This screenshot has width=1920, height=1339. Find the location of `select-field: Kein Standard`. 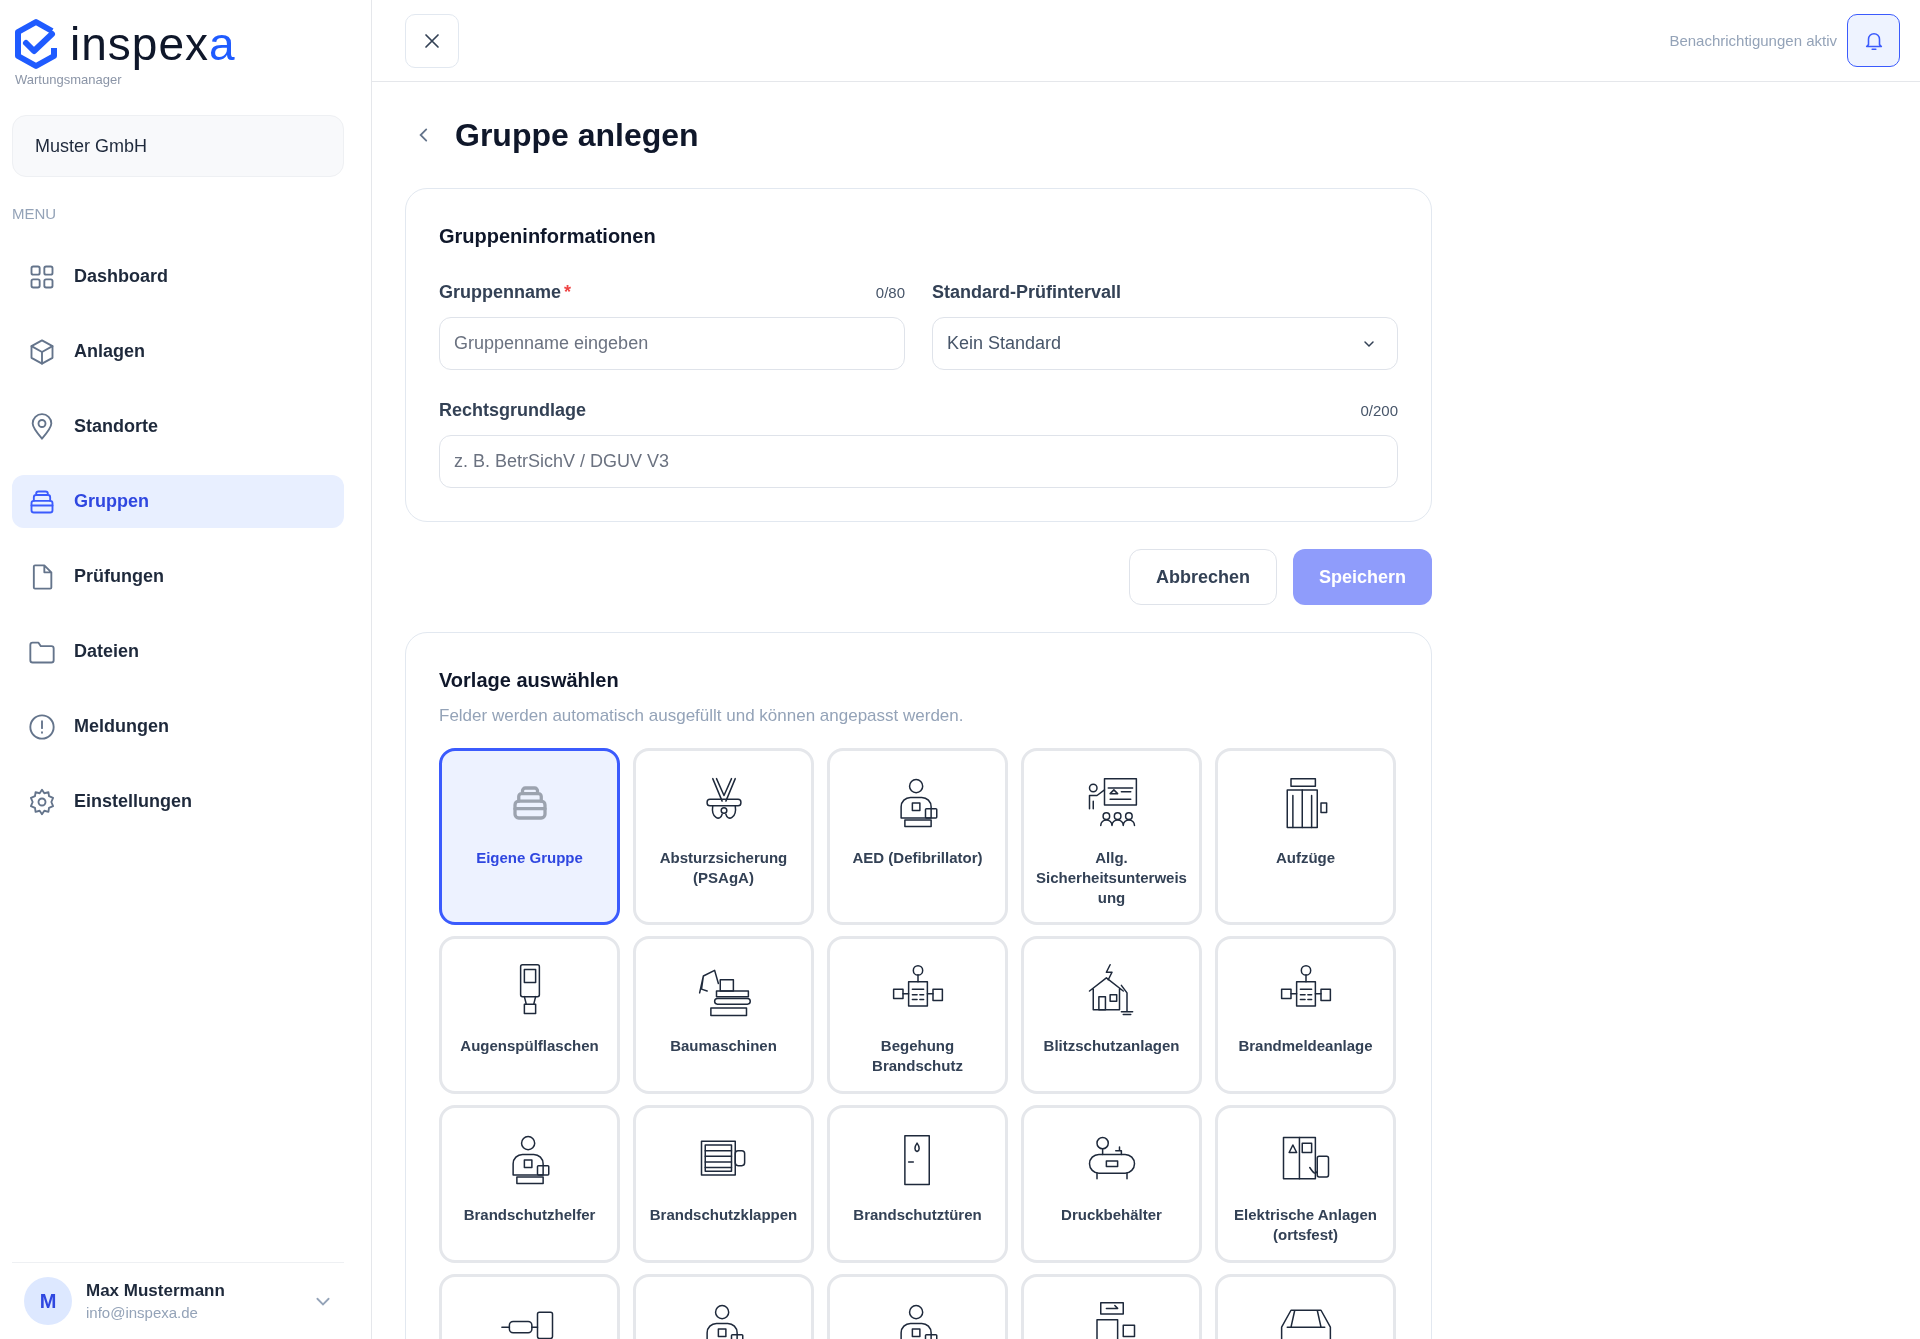

select-field: Kein Standard is located at coordinates (1165, 343).